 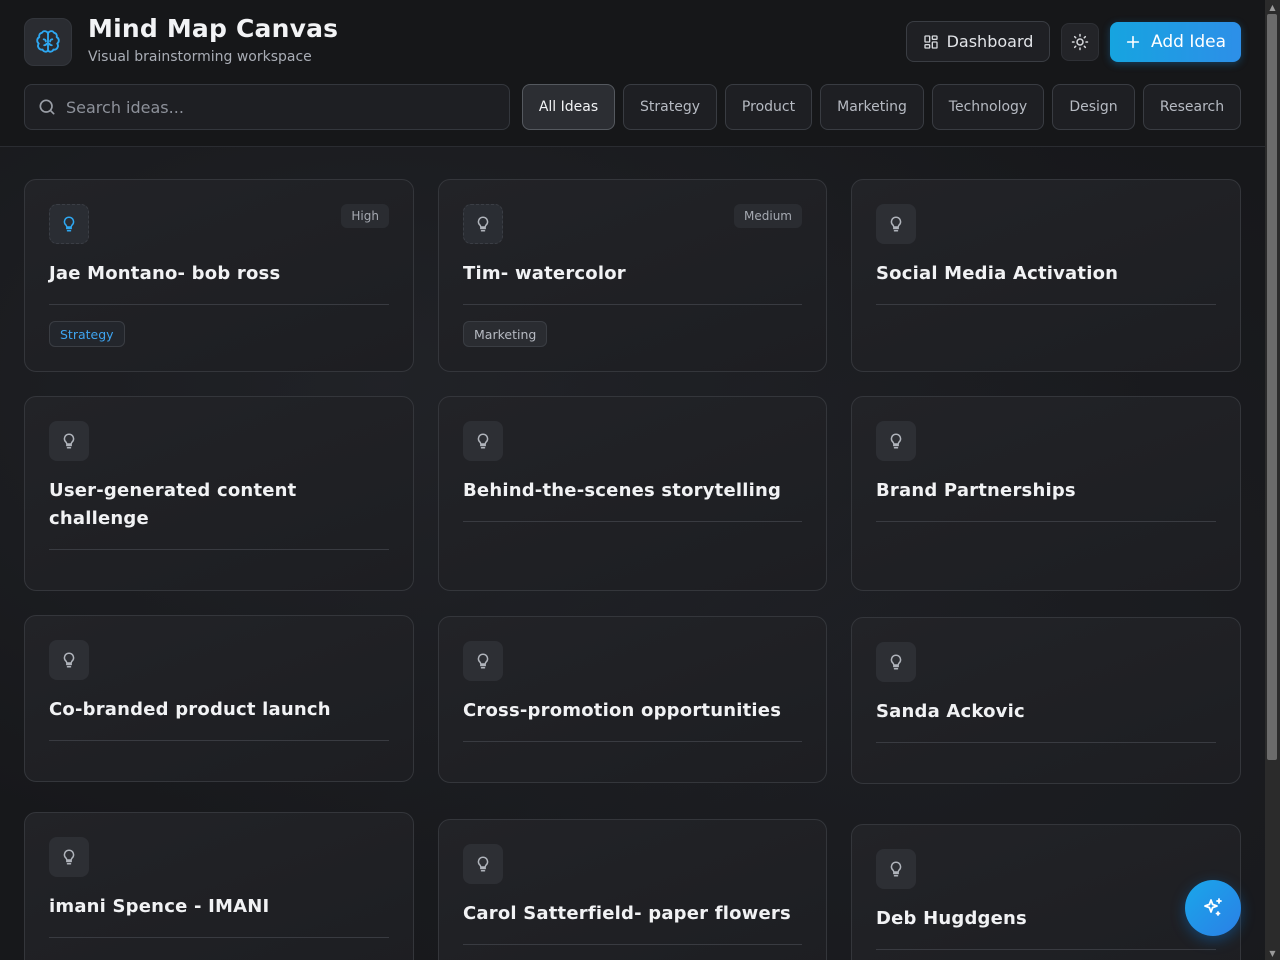 What do you see at coordinates (951, 918) in the screenshot?
I see `idea-title: Deb Hugdgens` at bounding box center [951, 918].